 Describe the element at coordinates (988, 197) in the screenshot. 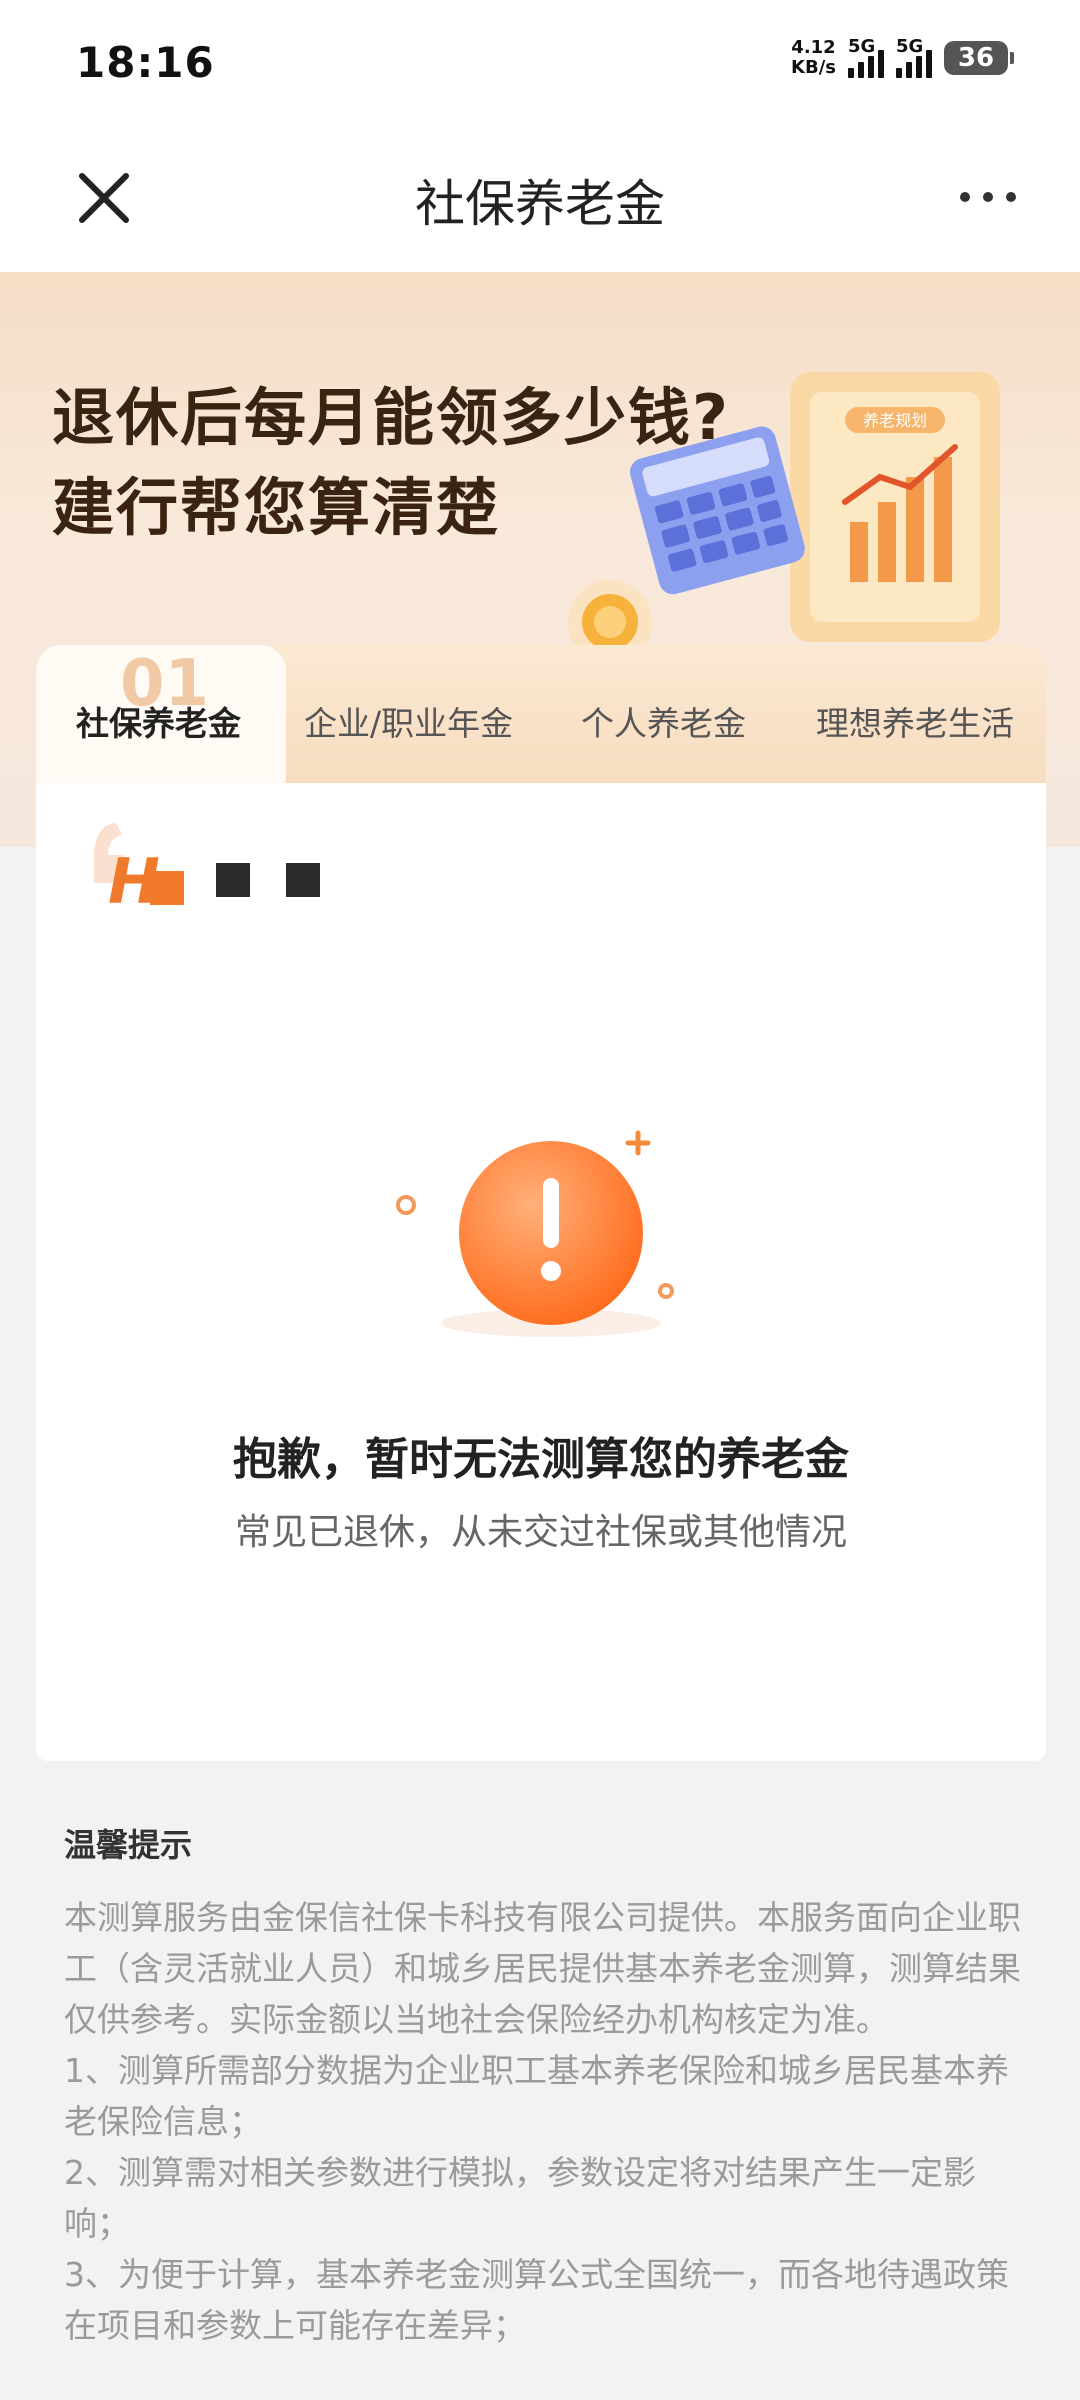

I see `more-icon` at that location.